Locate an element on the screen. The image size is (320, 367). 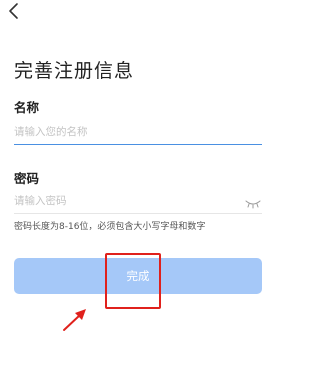
submit-button-label: 完成 is located at coordinates (138, 276).